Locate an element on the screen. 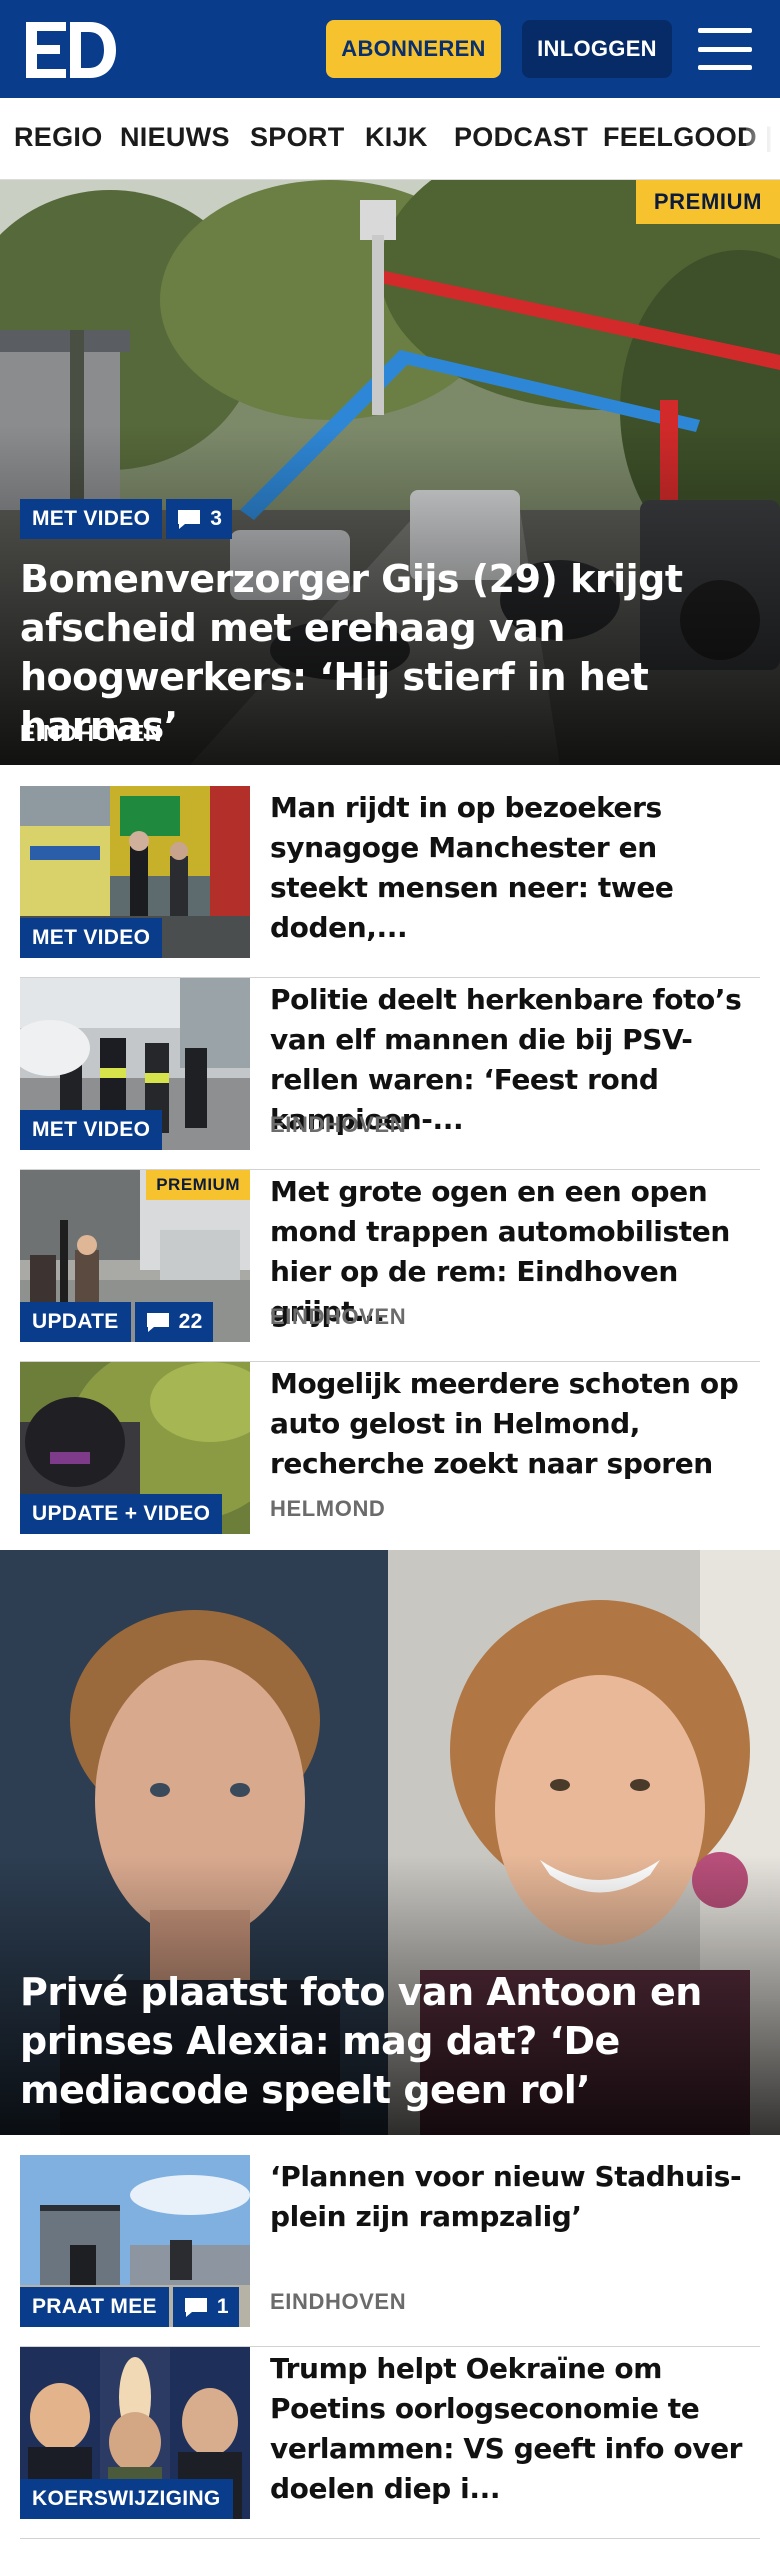 The width and height of the screenshot is (780, 2560). hero-labels: MET VIDEO 3 is located at coordinates (126, 519).